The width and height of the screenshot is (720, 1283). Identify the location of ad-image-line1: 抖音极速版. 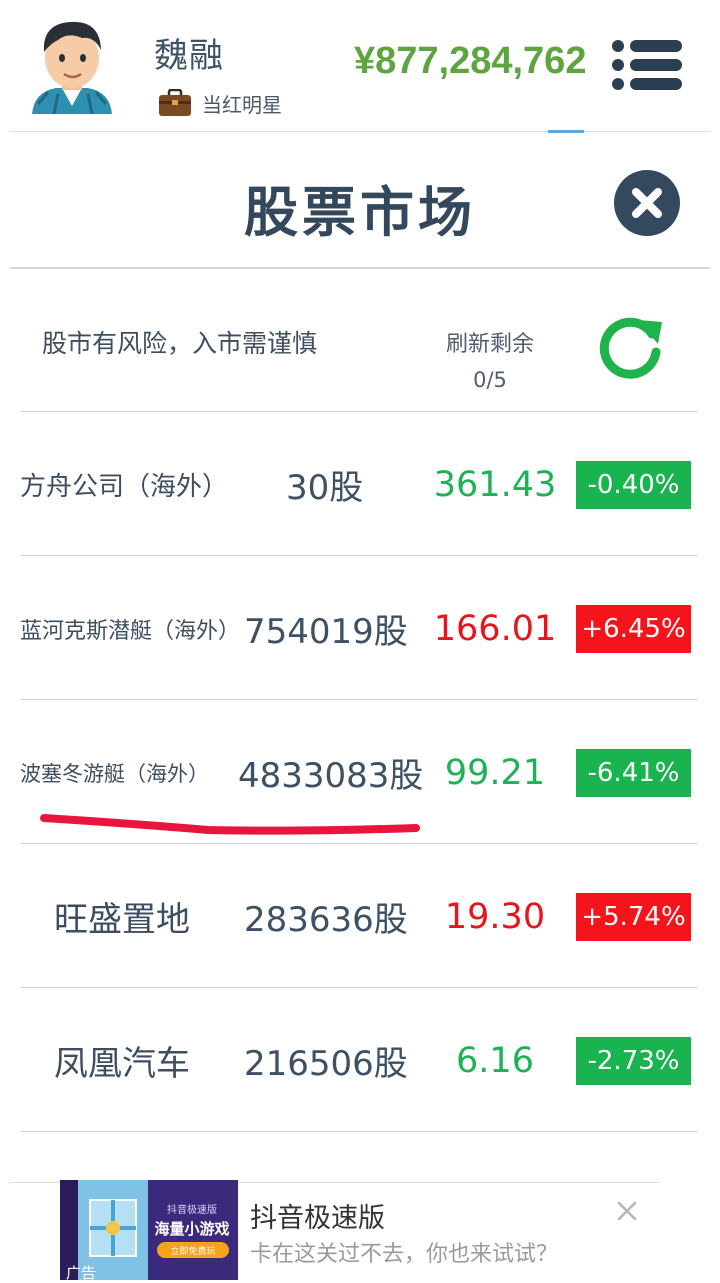
(192, 1209).